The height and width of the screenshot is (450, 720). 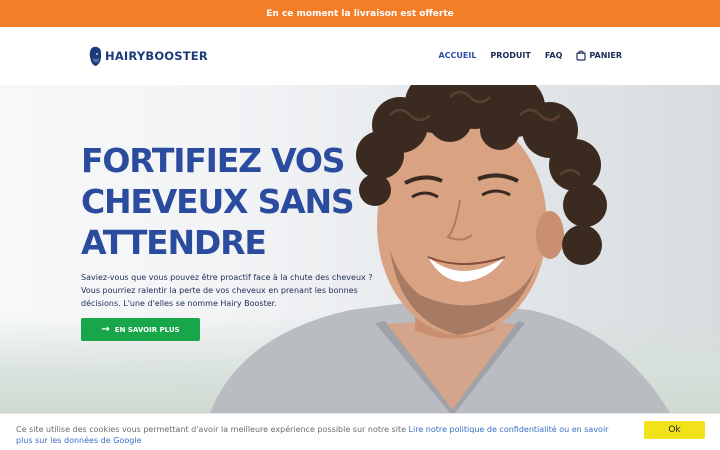 What do you see at coordinates (95, 56) in the screenshot?
I see `bearded-man-logo-icon` at bounding box center [95, 56].